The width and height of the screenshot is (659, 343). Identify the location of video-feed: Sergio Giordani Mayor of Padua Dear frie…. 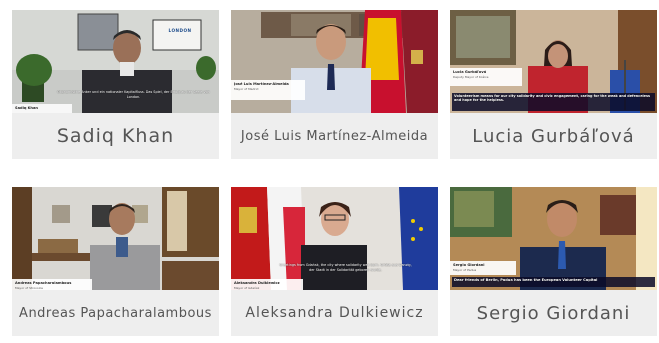
(553, 238).